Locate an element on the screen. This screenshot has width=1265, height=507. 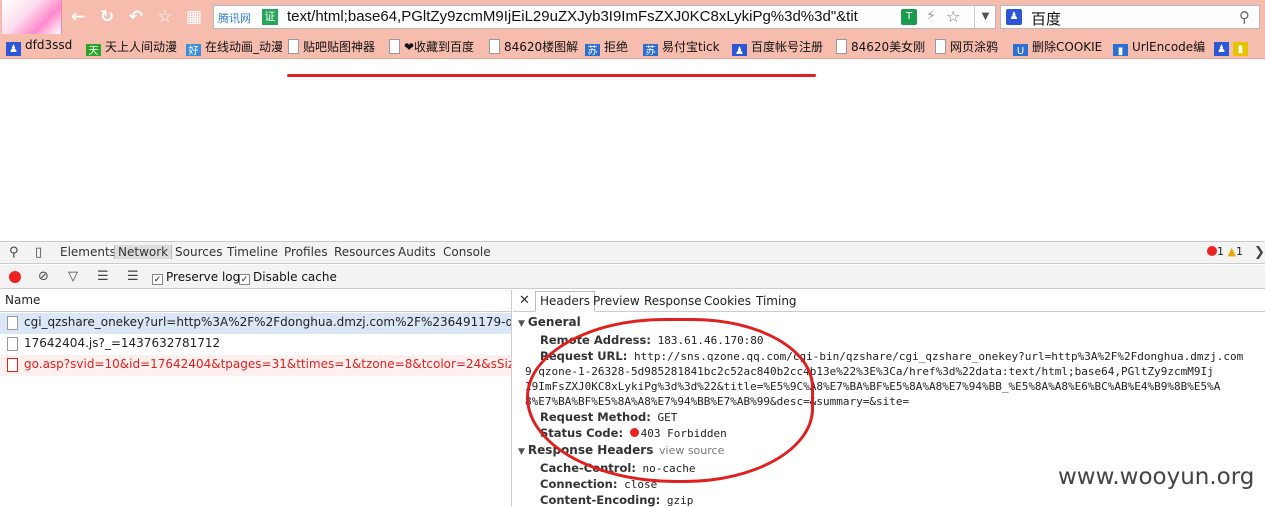
bookmark-item: 84620楼图解 is located at coordinates (533, 47).